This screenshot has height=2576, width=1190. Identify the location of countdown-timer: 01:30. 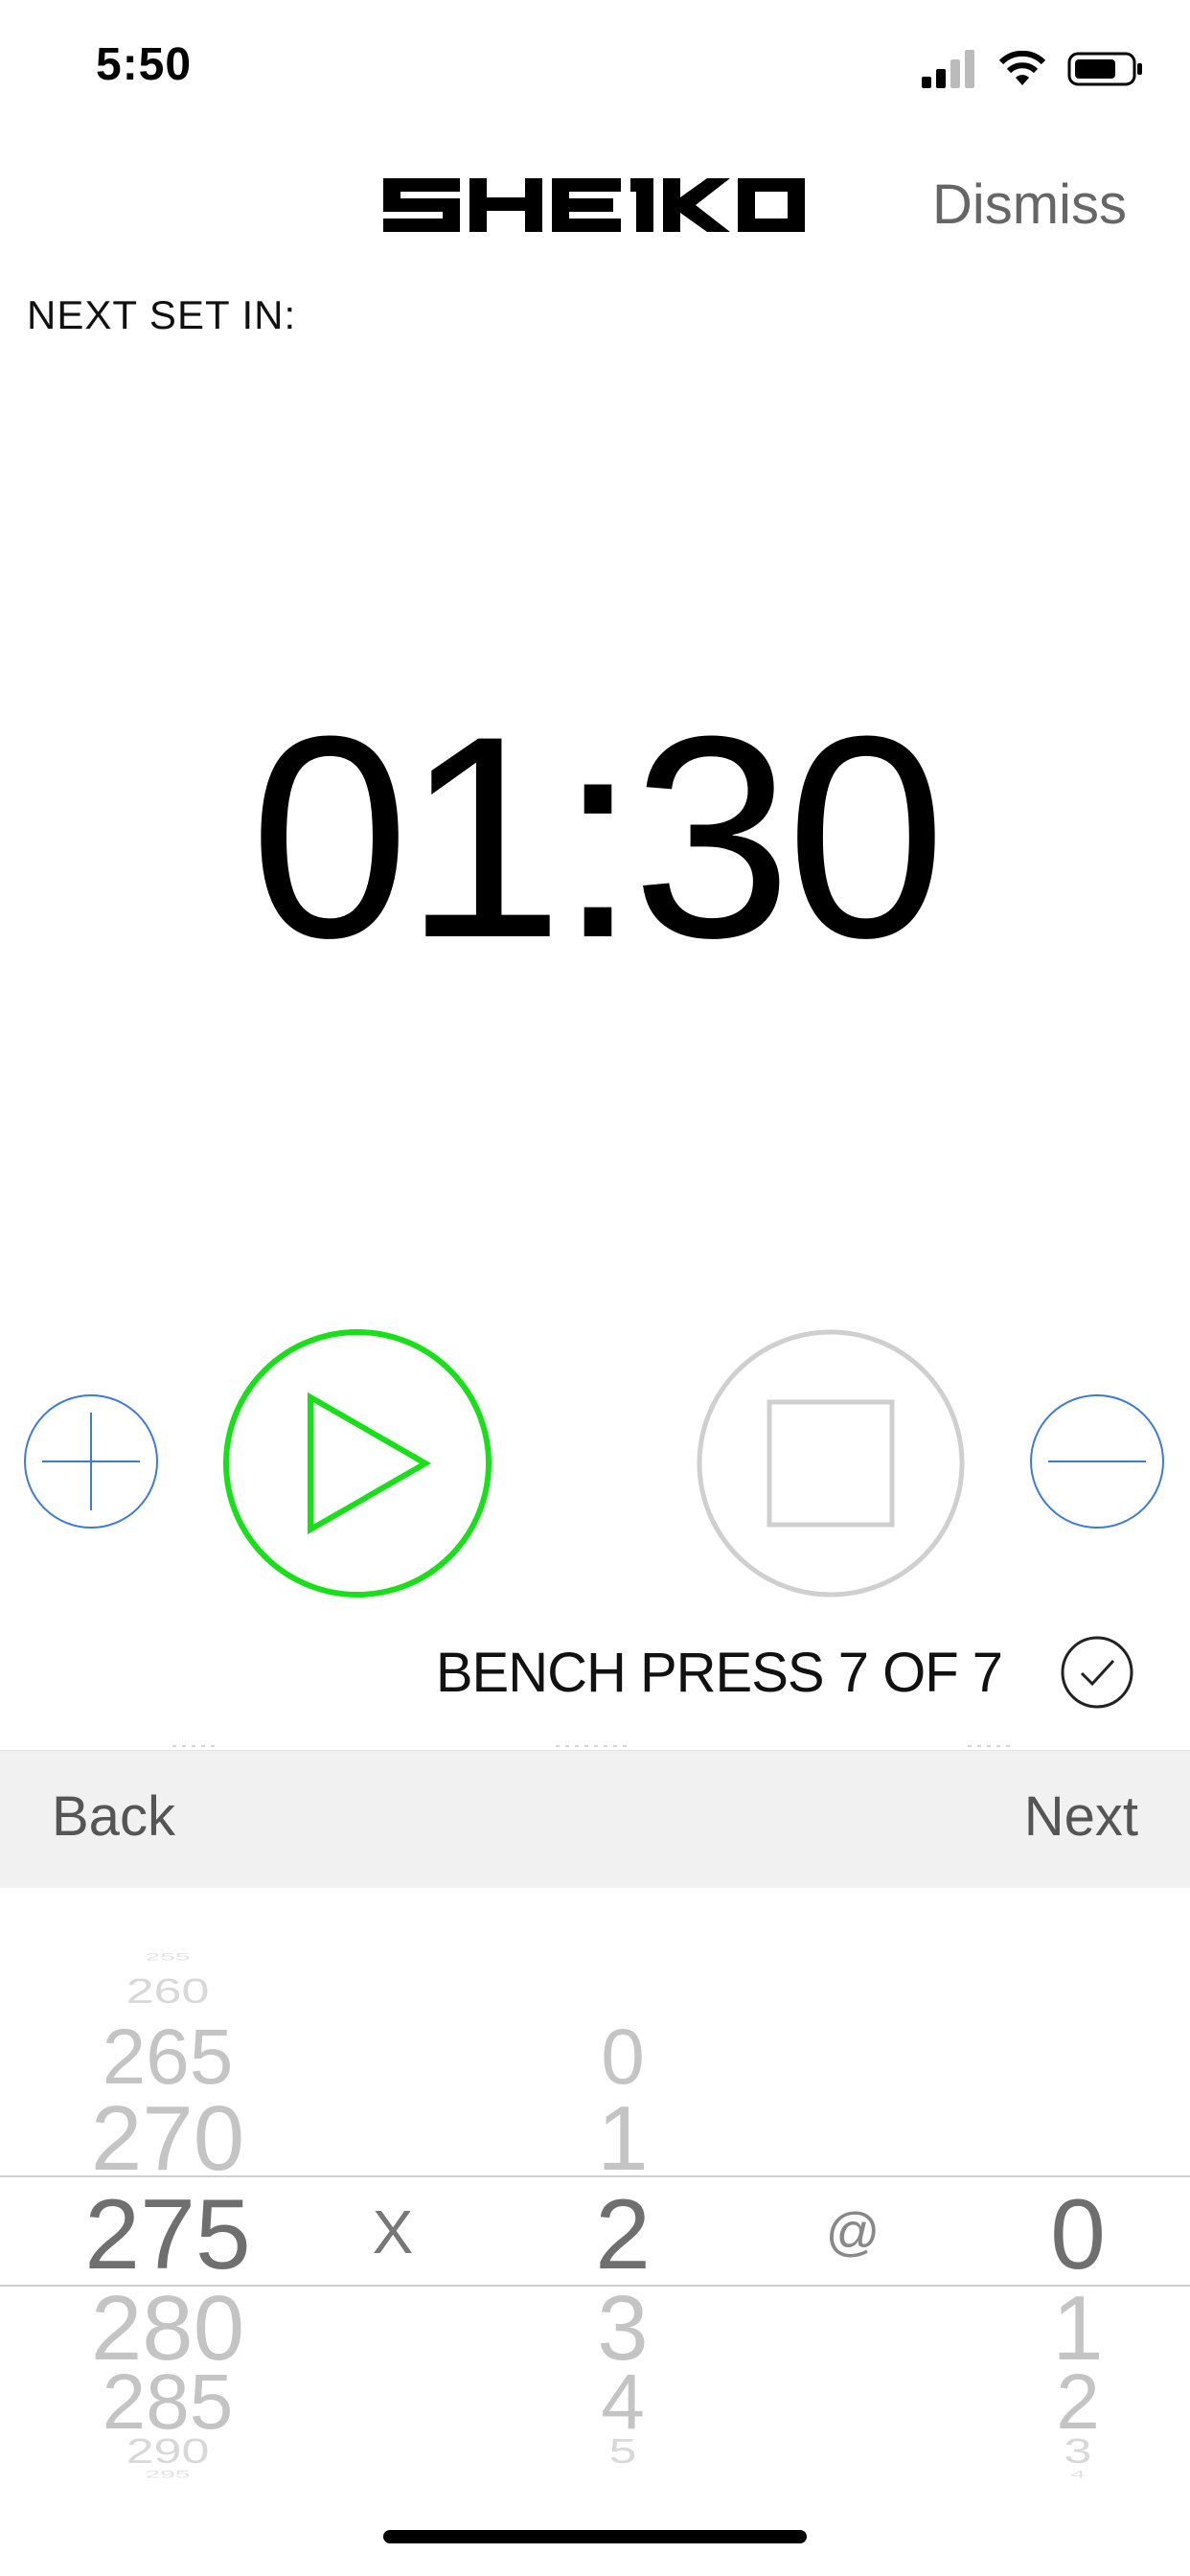
(598, 837).